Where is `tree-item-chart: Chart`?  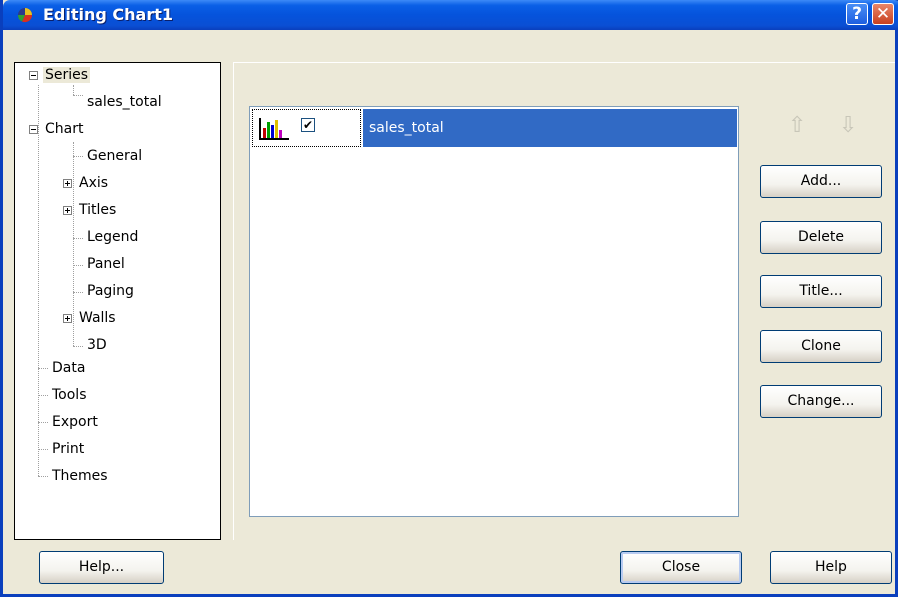 tree-item-chart: Chart is located at coordinates (64, 129).